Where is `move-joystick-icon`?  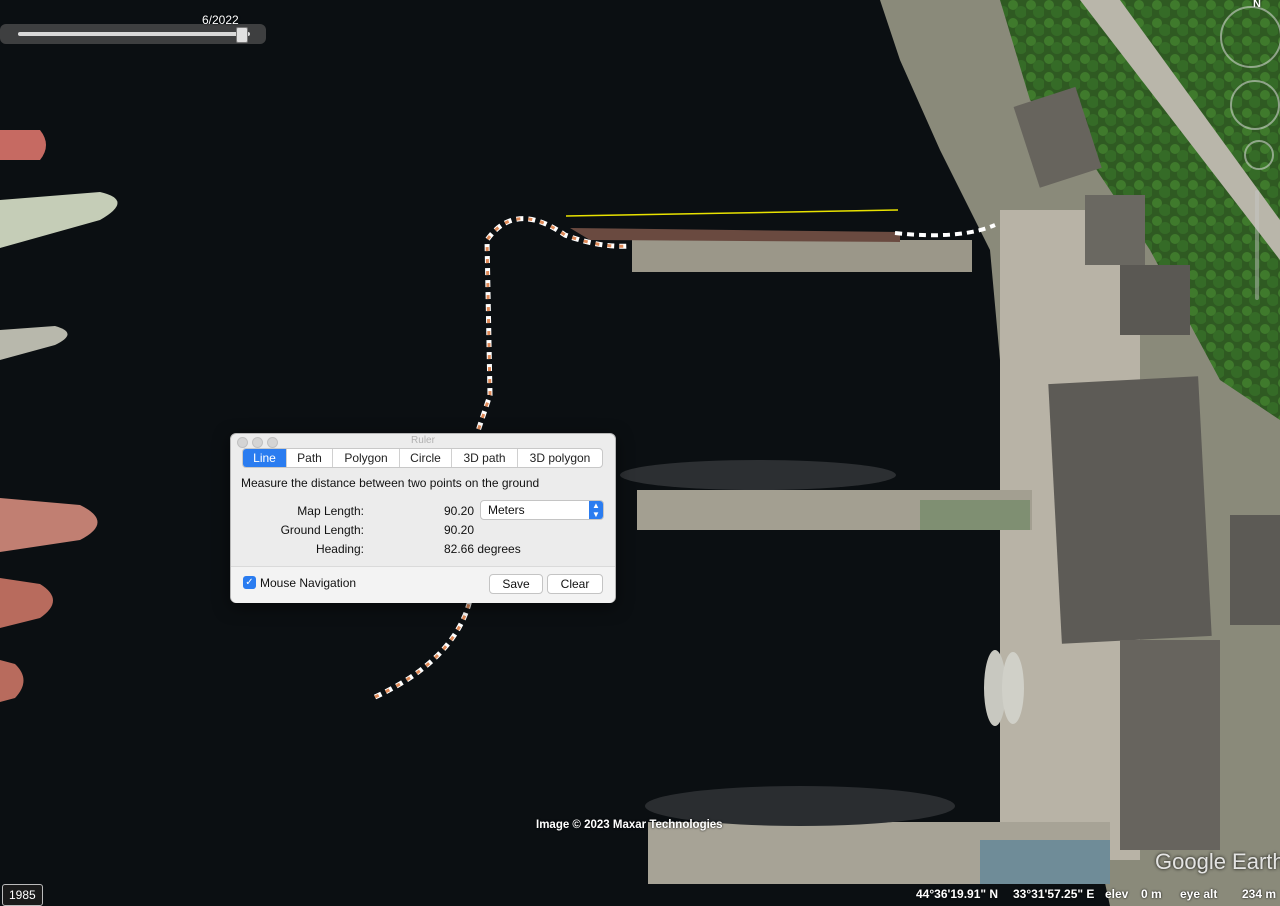
move-joystick-icon is located at coordinates (1259, 155).